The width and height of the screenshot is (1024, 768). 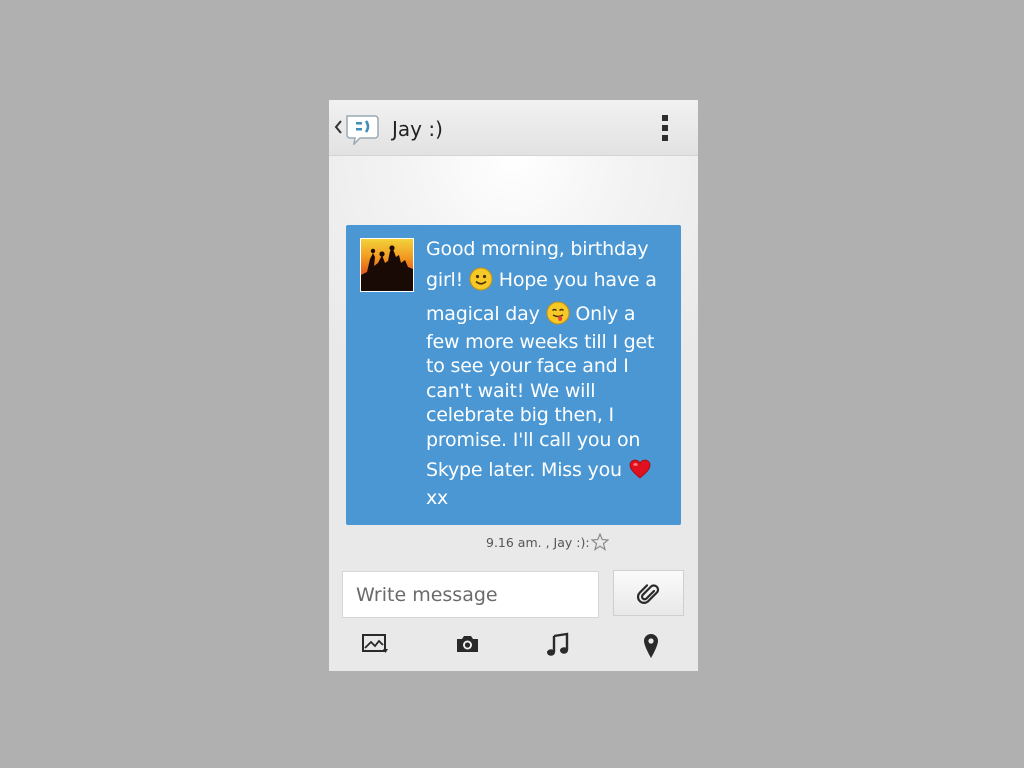 What do you see at coordinates (605, 313) in the screenshot?
I see `message-line: Only a` at bounding box center [605, 313].